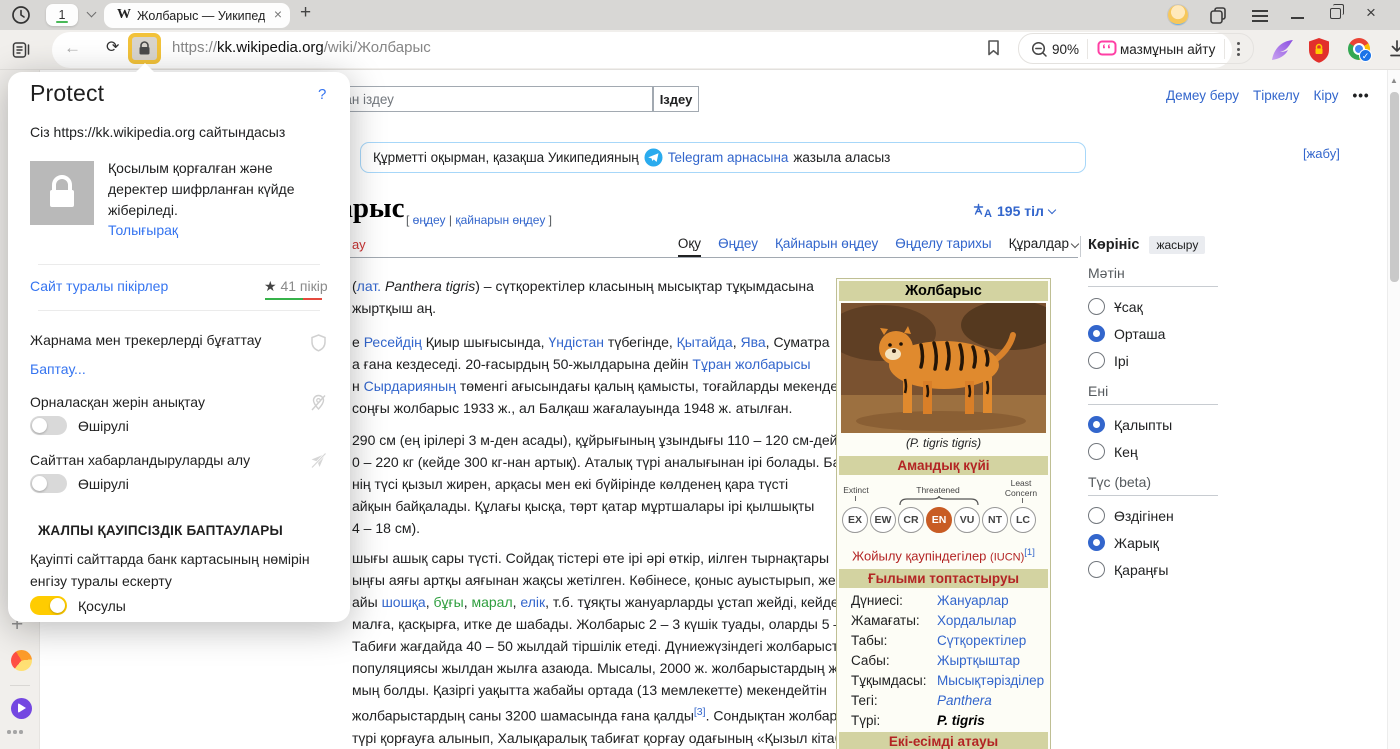  Describe the element at coordinates (21, 49) in the screenshot. I see `sidebar-panels-icon` at that location.